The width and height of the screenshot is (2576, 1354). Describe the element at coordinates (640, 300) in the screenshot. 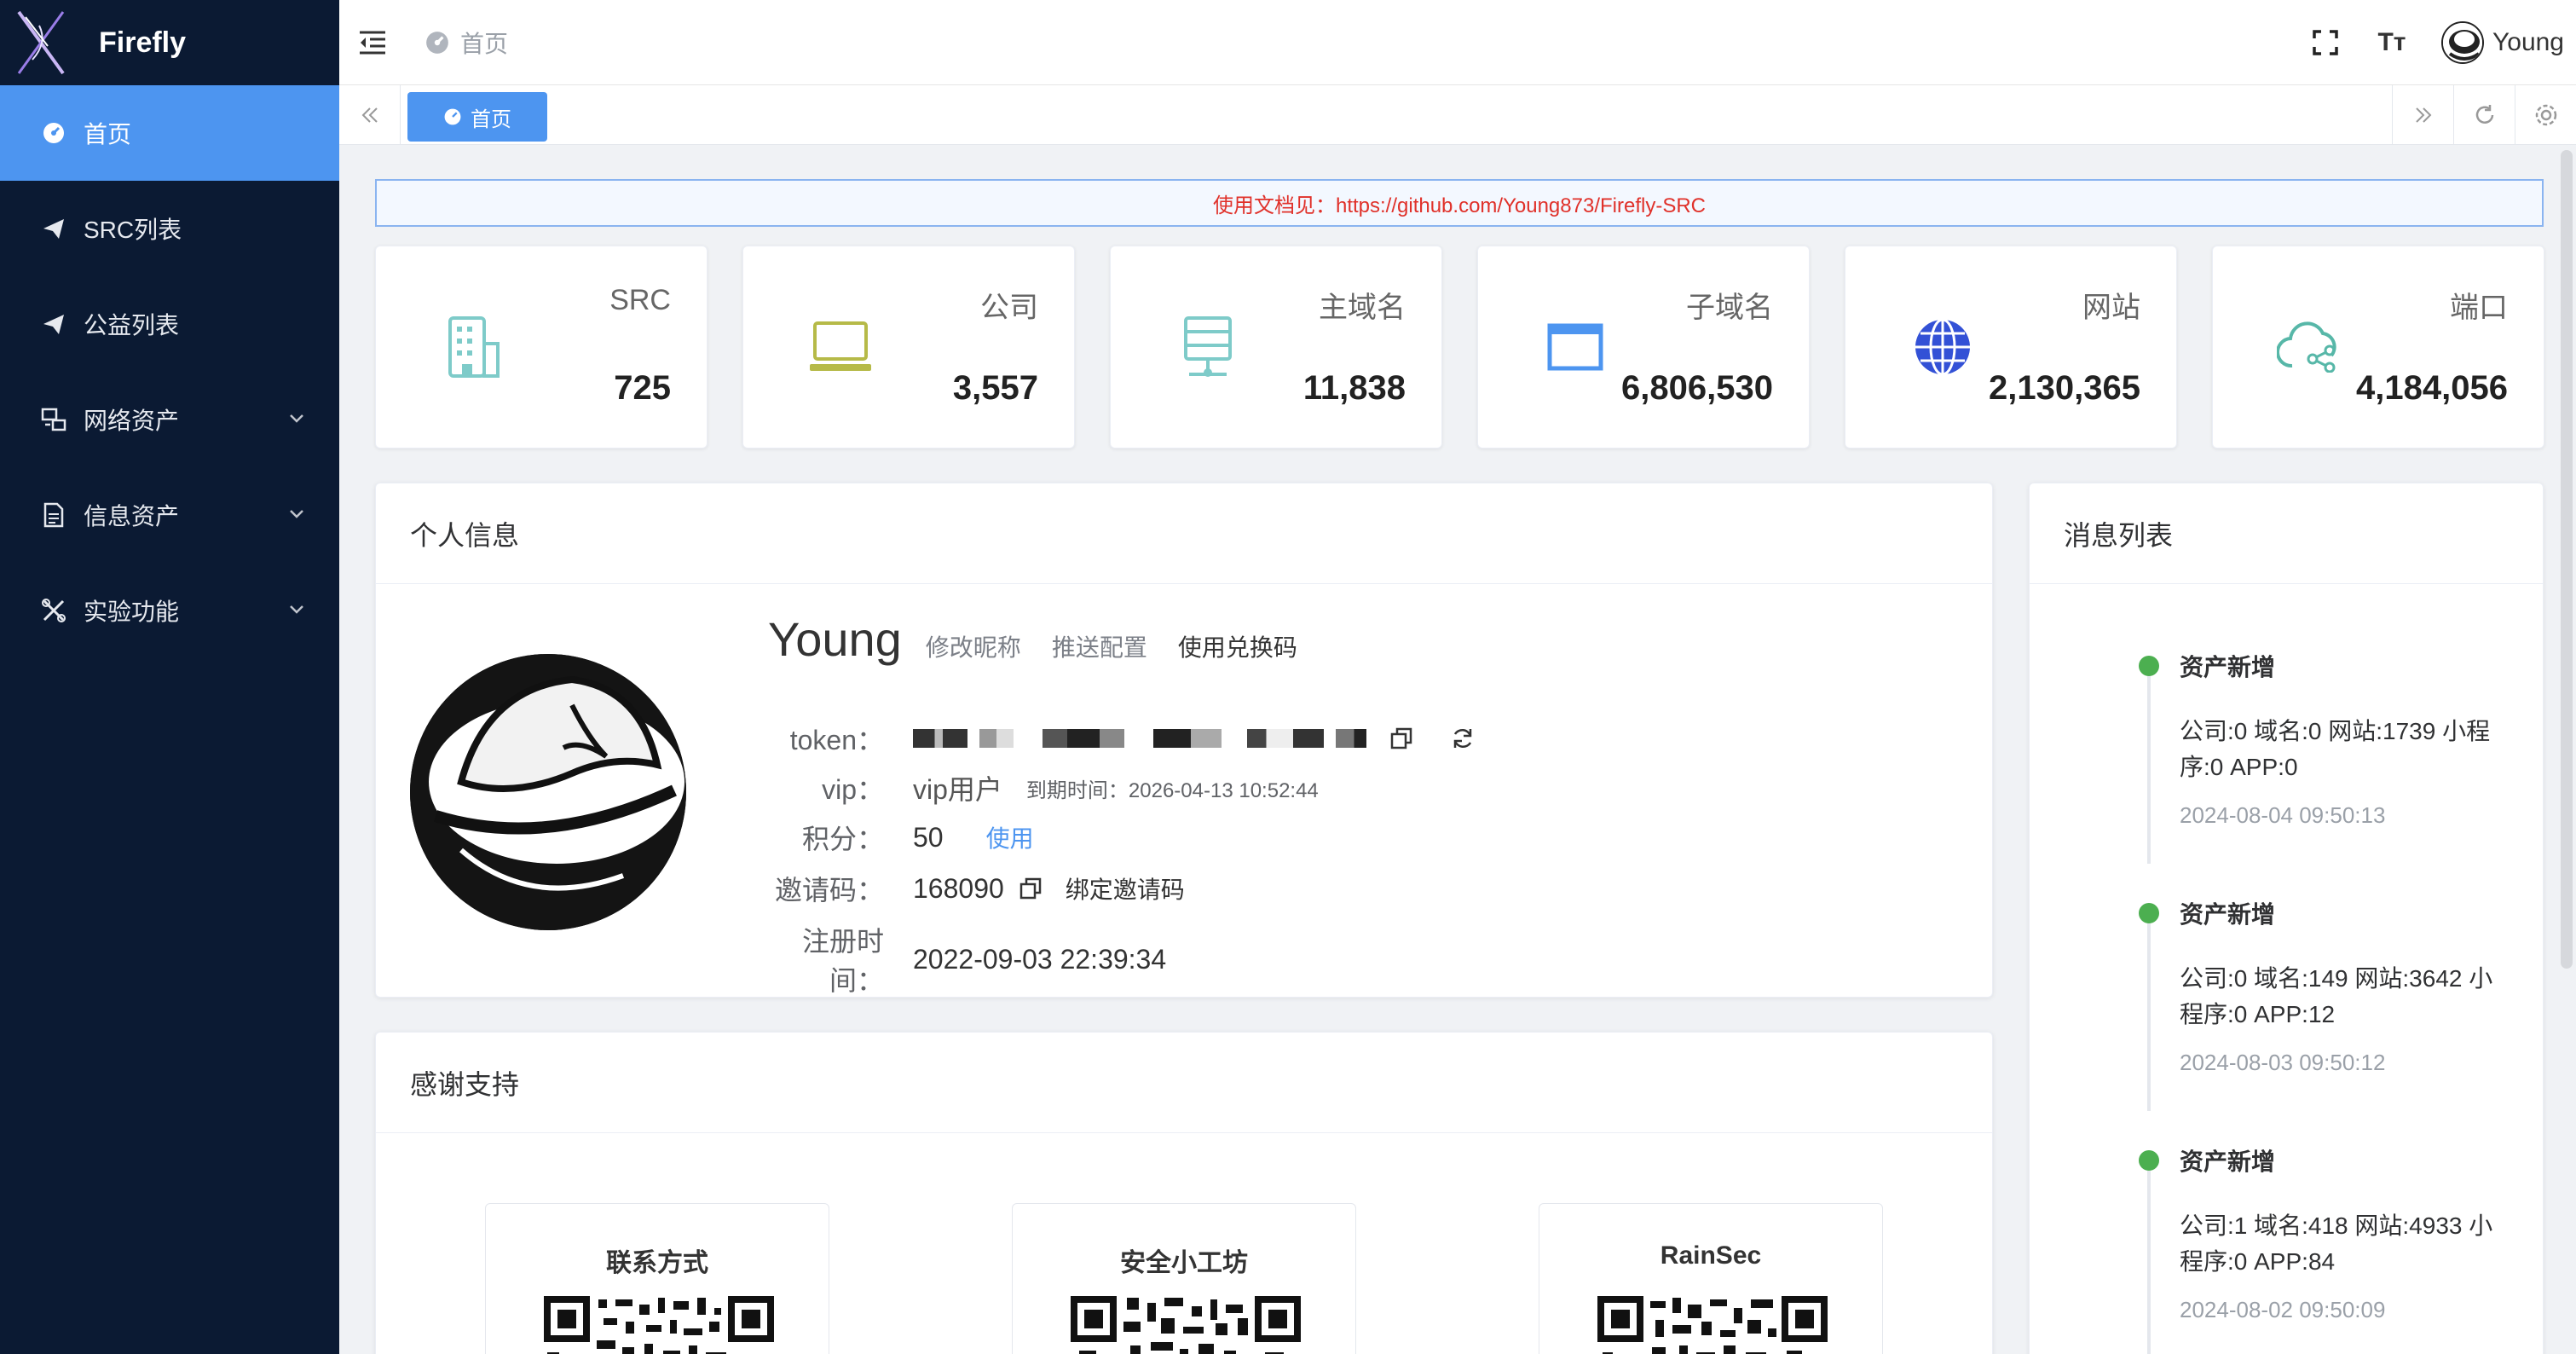

I see `stat-label: SRC` at that location.